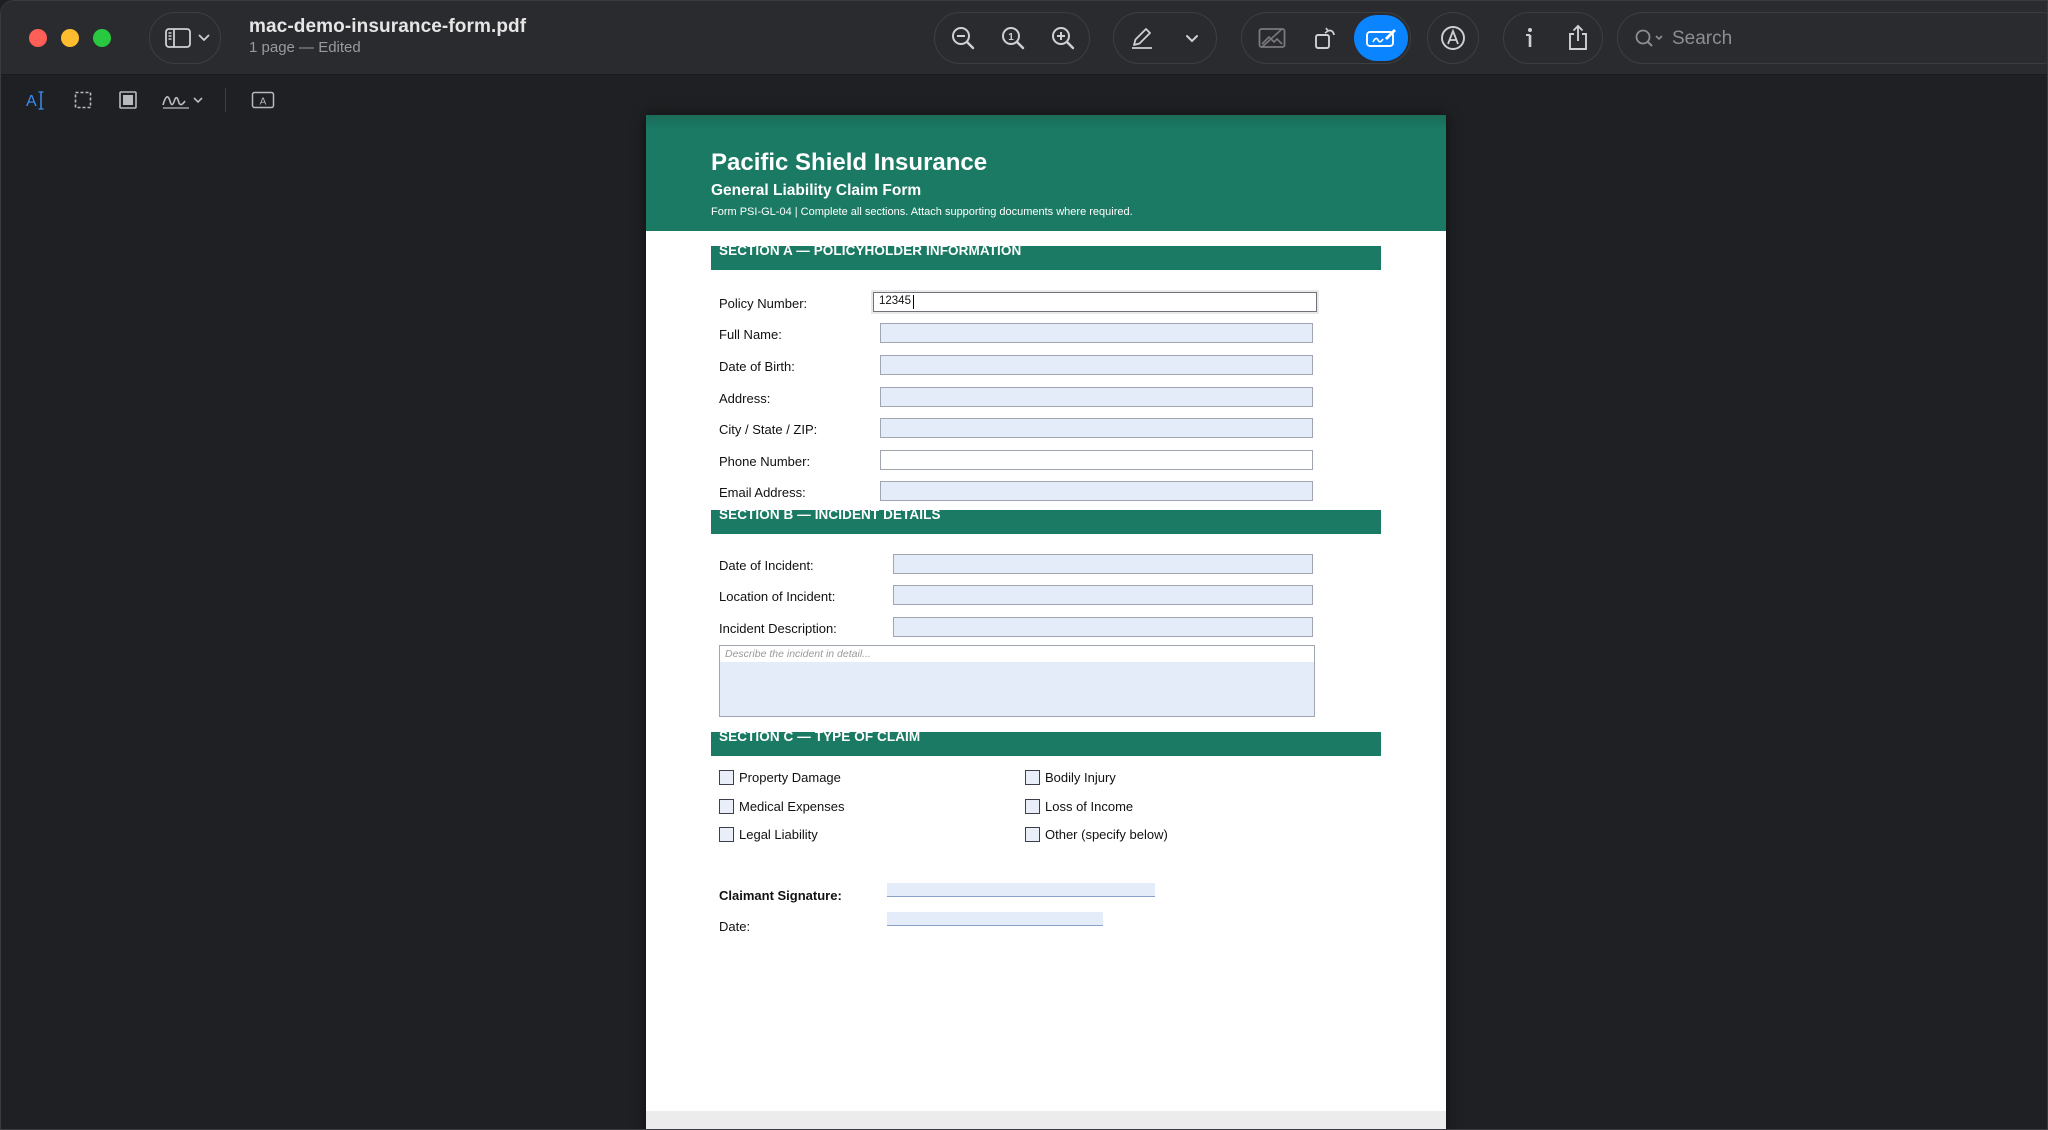 The image size is (2048, 1130). I want to click on zoom-group: 1, so click(1012, 38).